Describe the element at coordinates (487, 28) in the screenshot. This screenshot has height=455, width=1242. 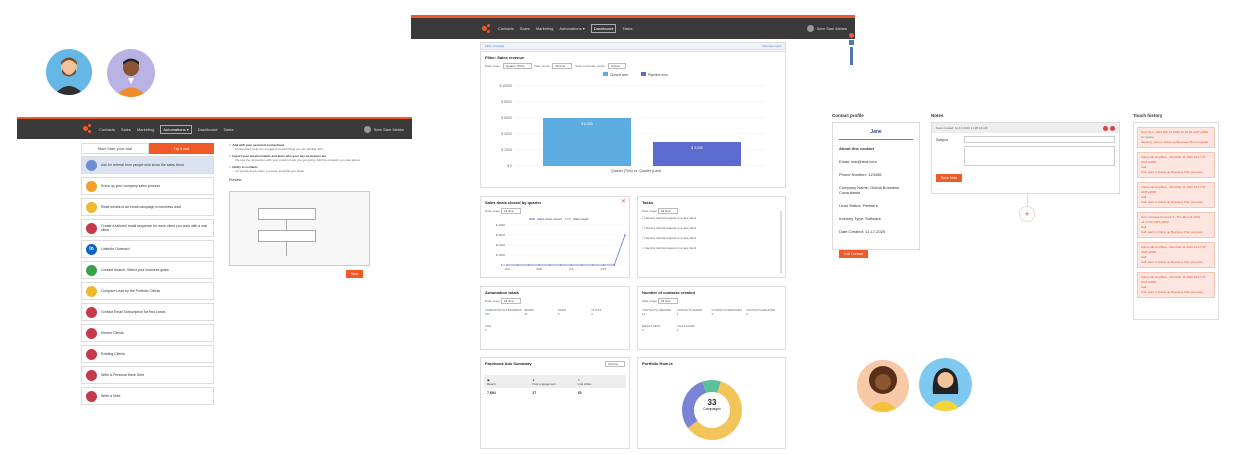
I see `app-logo-icon` at that location.